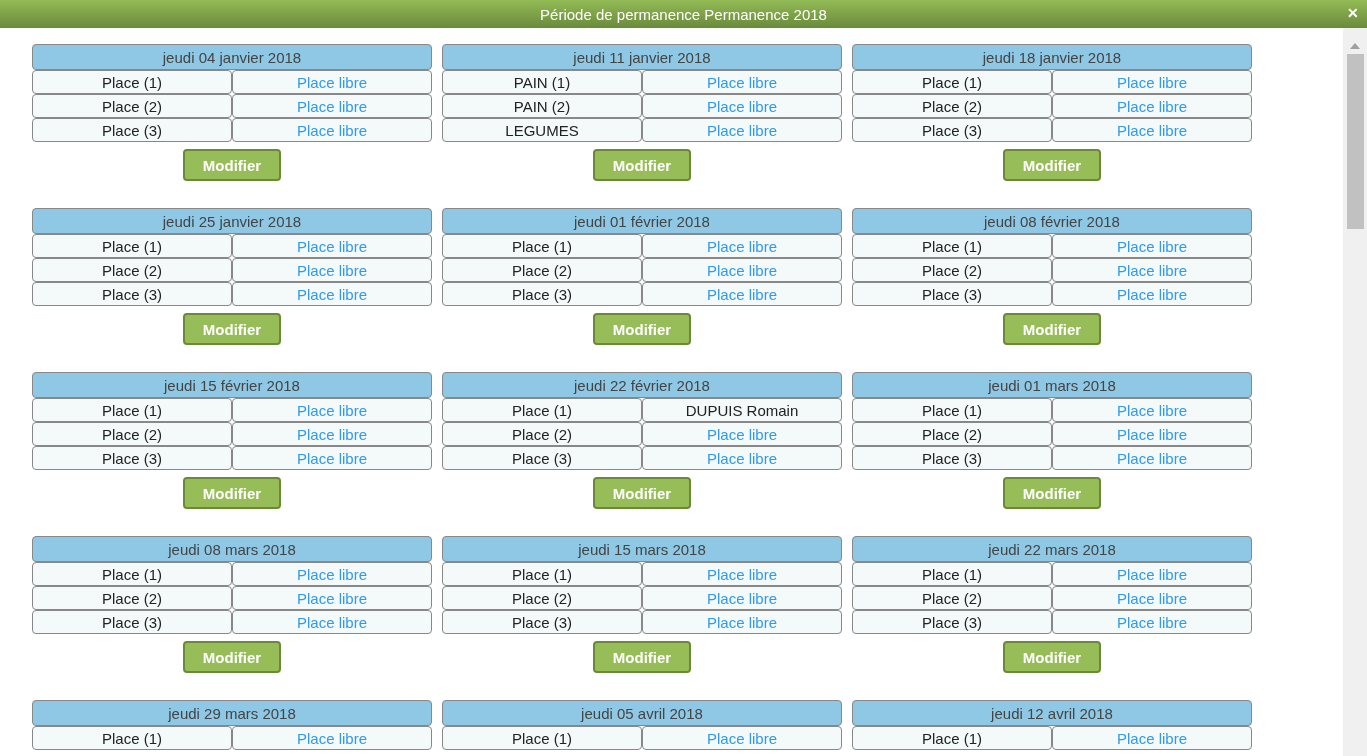  Describe the element at coordinates (683, 14) in the screenshot. I see `window-title: Période de permanence Permanence 2018` at that location.